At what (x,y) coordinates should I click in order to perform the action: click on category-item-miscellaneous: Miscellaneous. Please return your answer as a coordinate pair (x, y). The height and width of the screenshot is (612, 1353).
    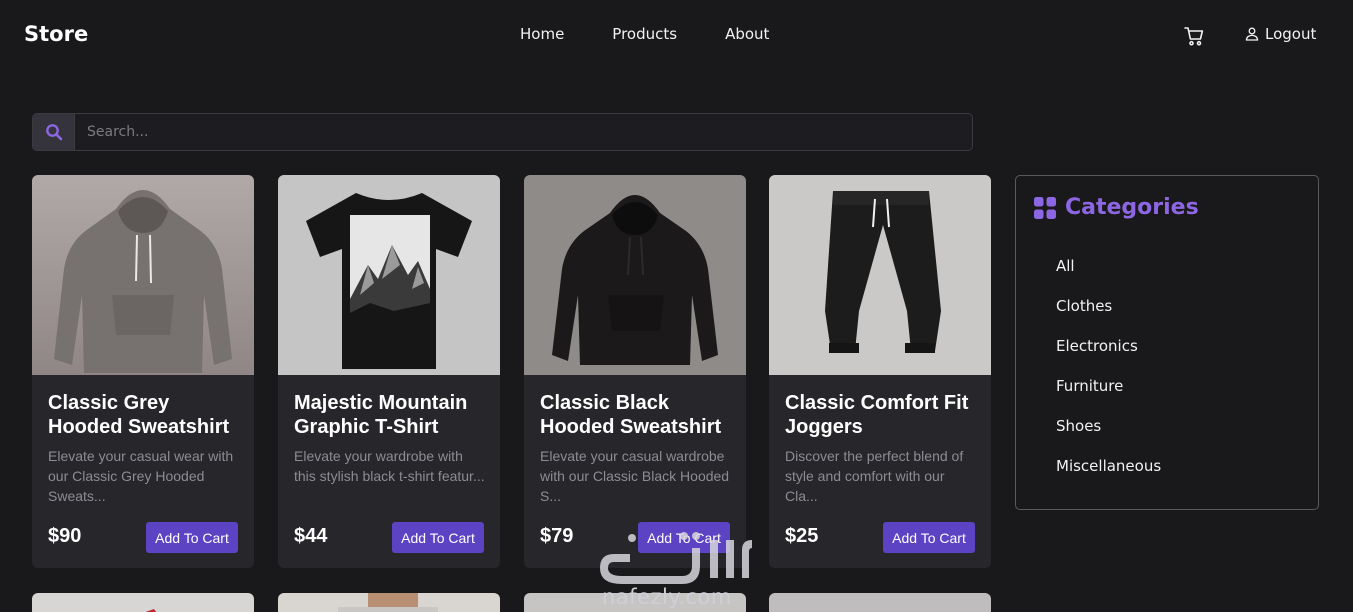
    Looking at the image, I should click on (1108, 476).